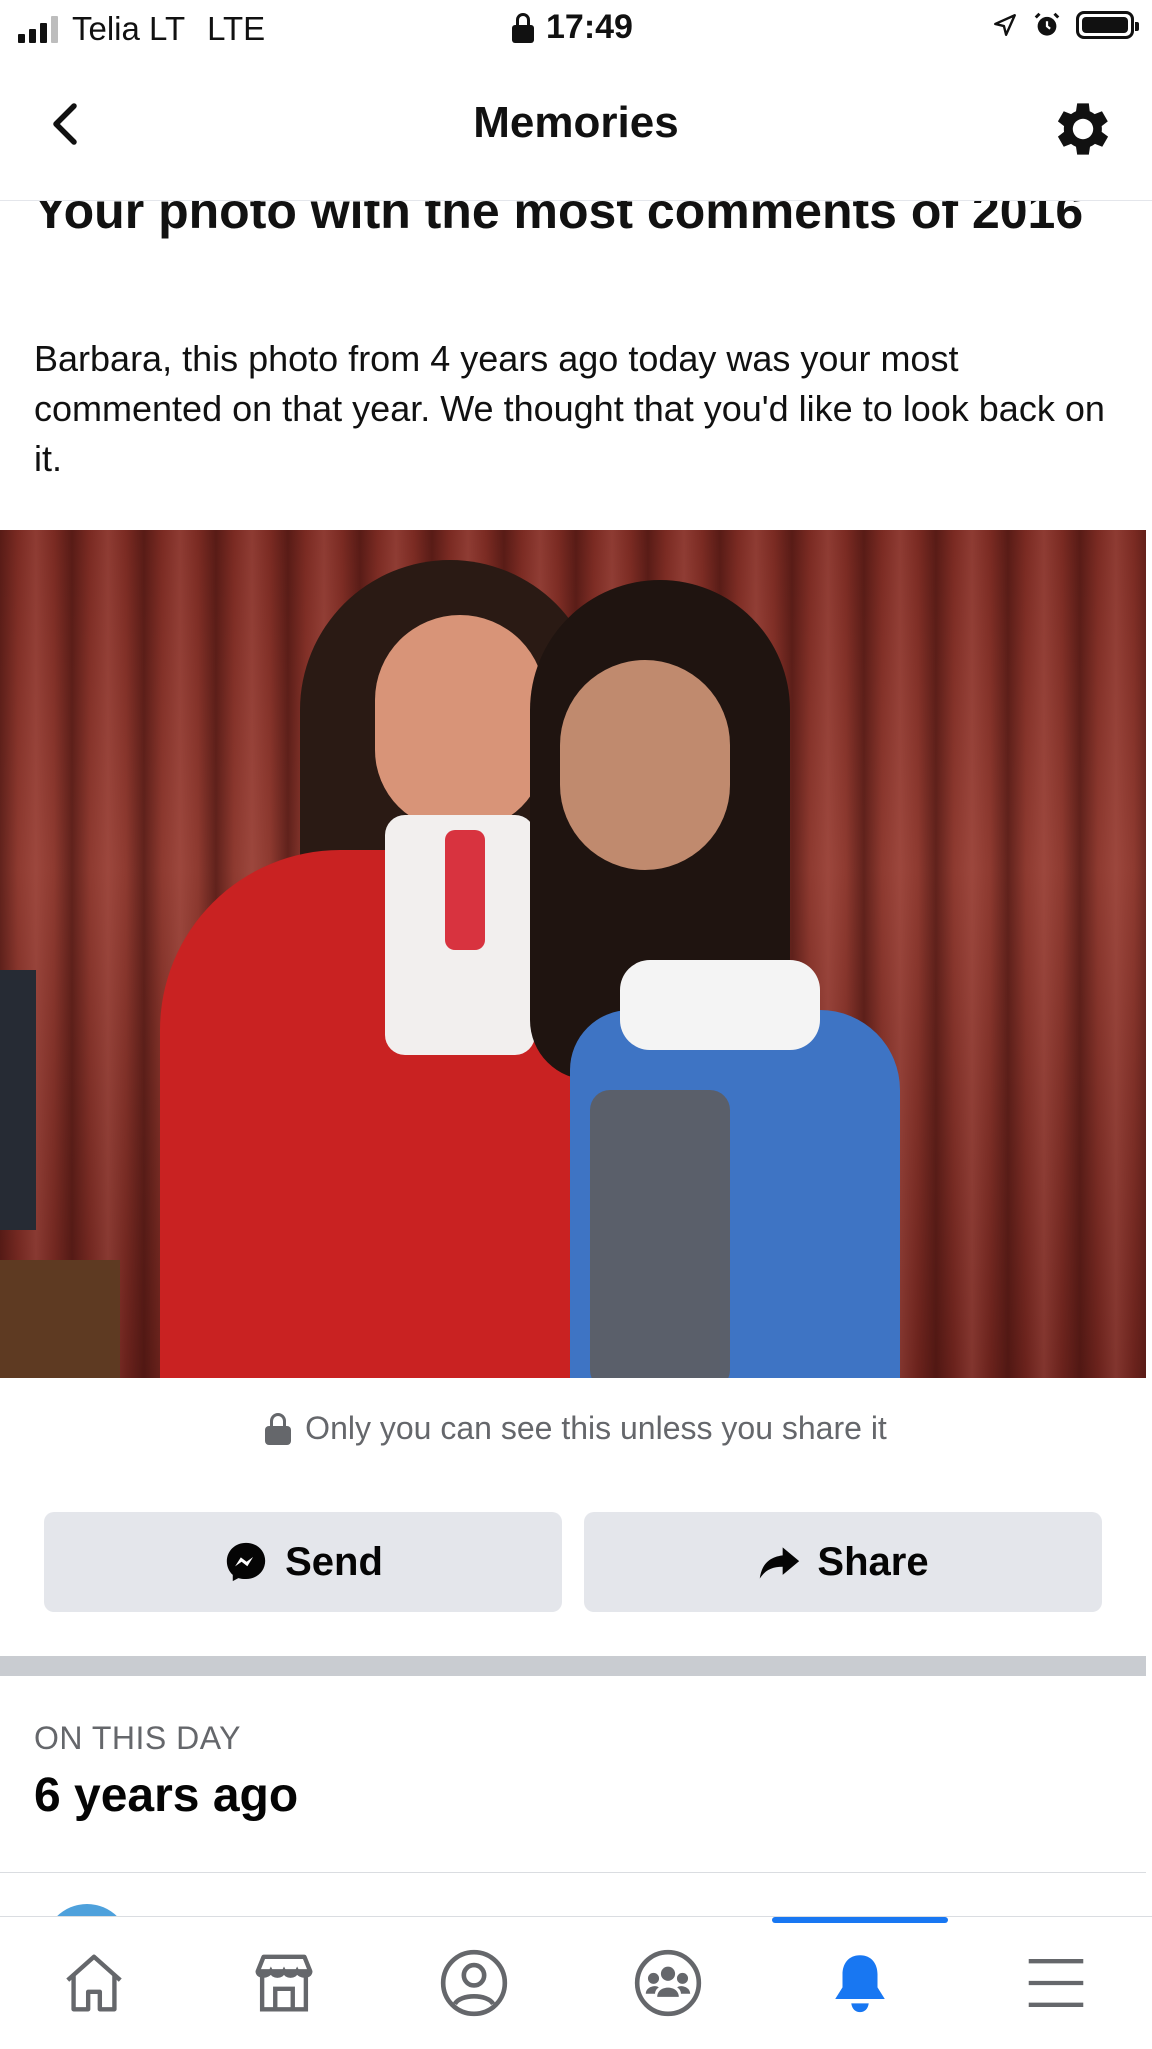 The image size is (1152, 2049). Describe the element at coordinates (18, 1100) in the screenshot. I see `photo-bg-tv` at that location.